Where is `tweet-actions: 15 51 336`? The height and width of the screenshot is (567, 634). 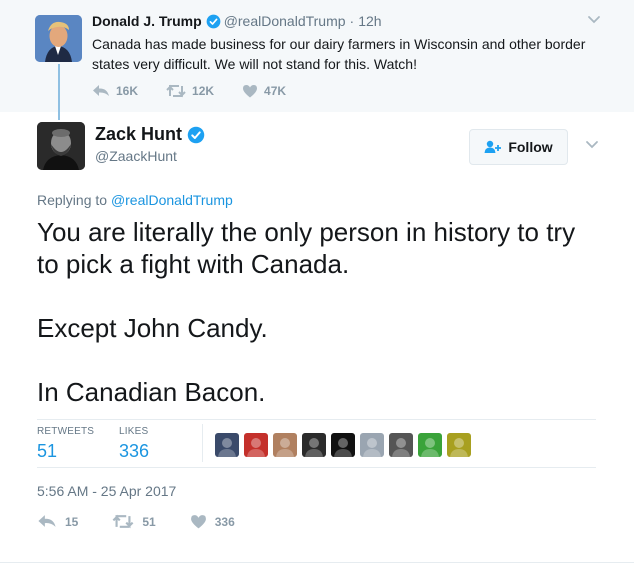 tweet-actions: 15 51 336 is located at coordinates (153, 521).